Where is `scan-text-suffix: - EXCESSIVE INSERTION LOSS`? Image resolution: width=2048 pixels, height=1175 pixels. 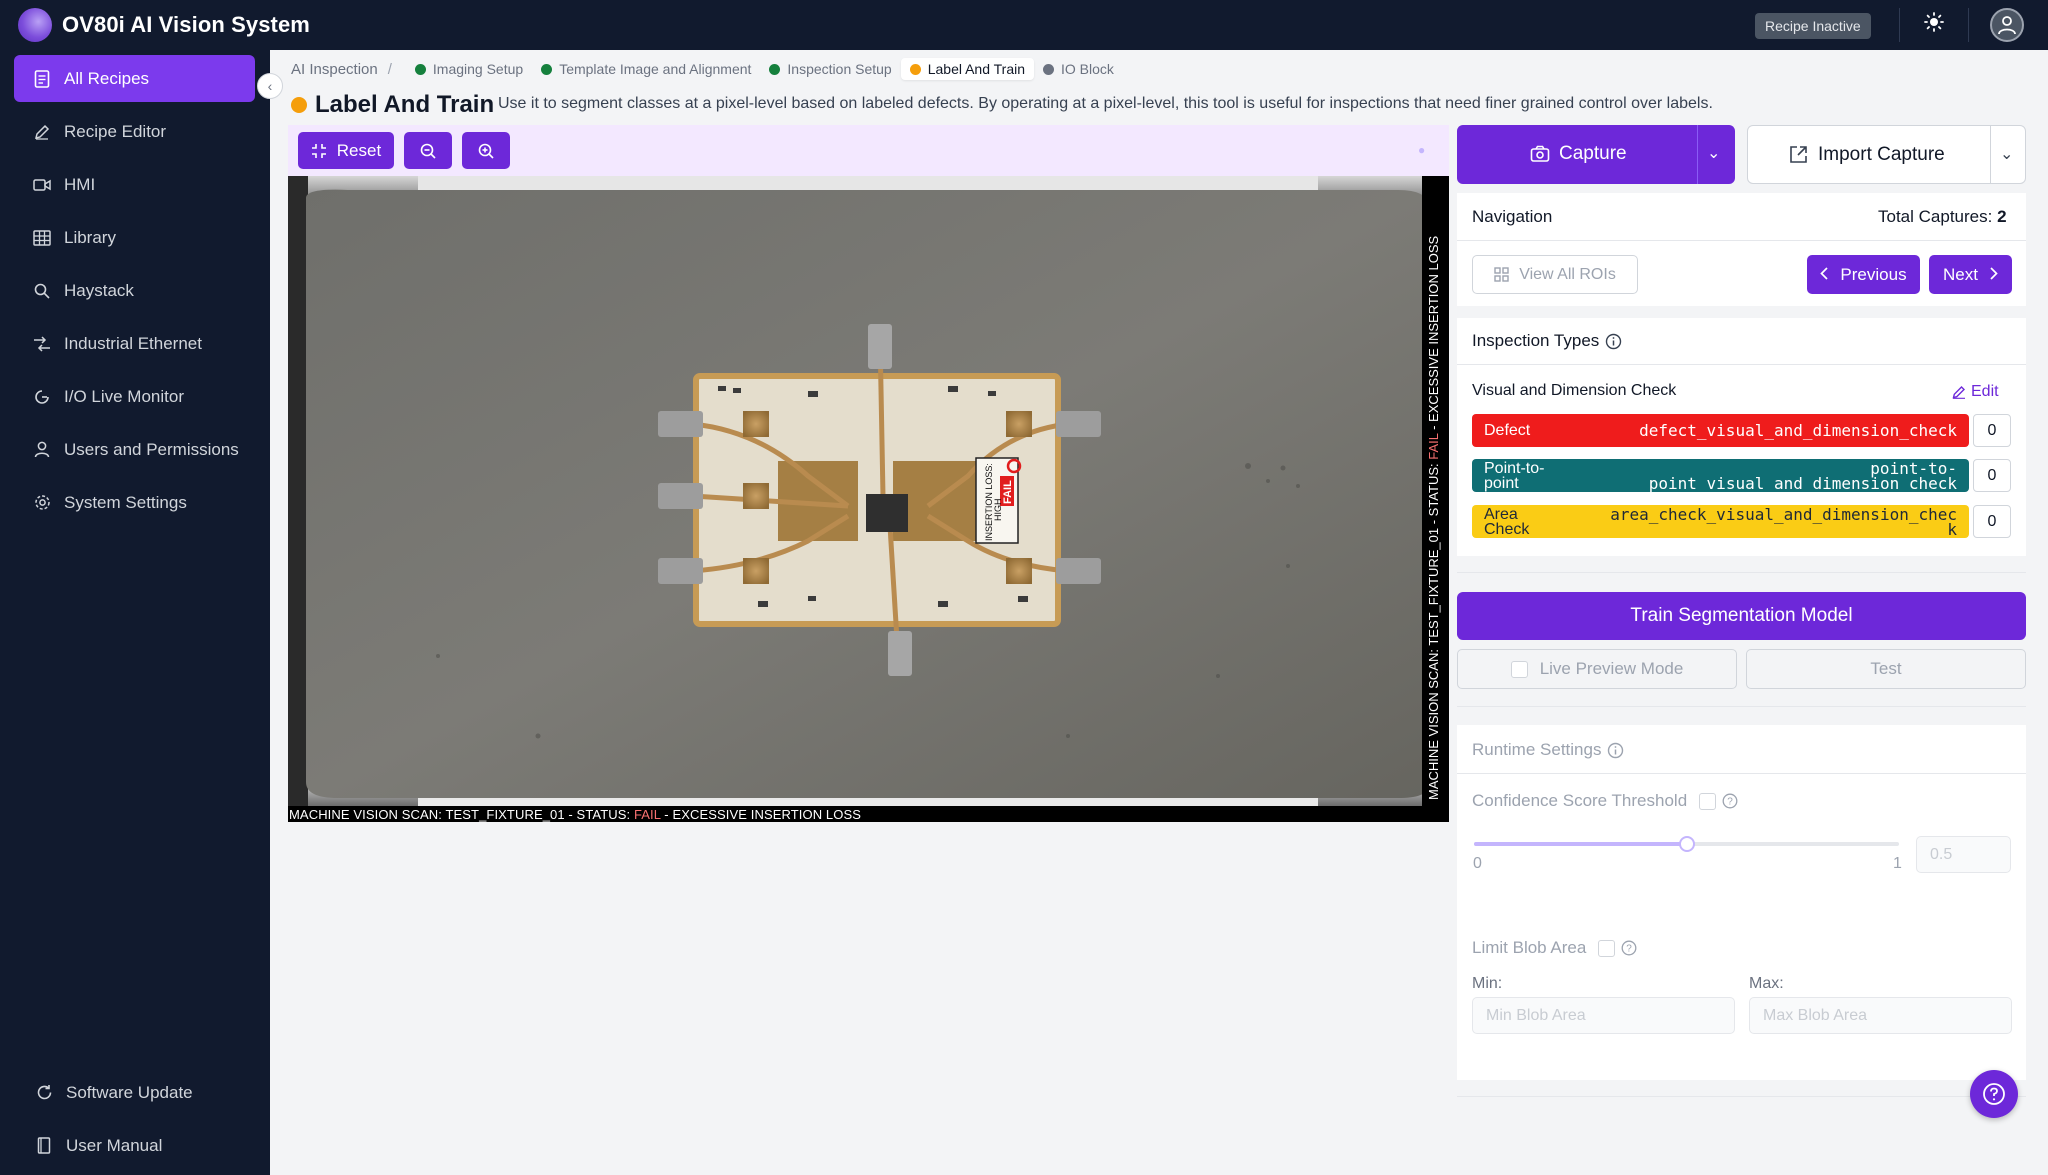 scan-text-suffix: - EXCESSIVE INSERTION LOSS is located at coordinates (760, 814).